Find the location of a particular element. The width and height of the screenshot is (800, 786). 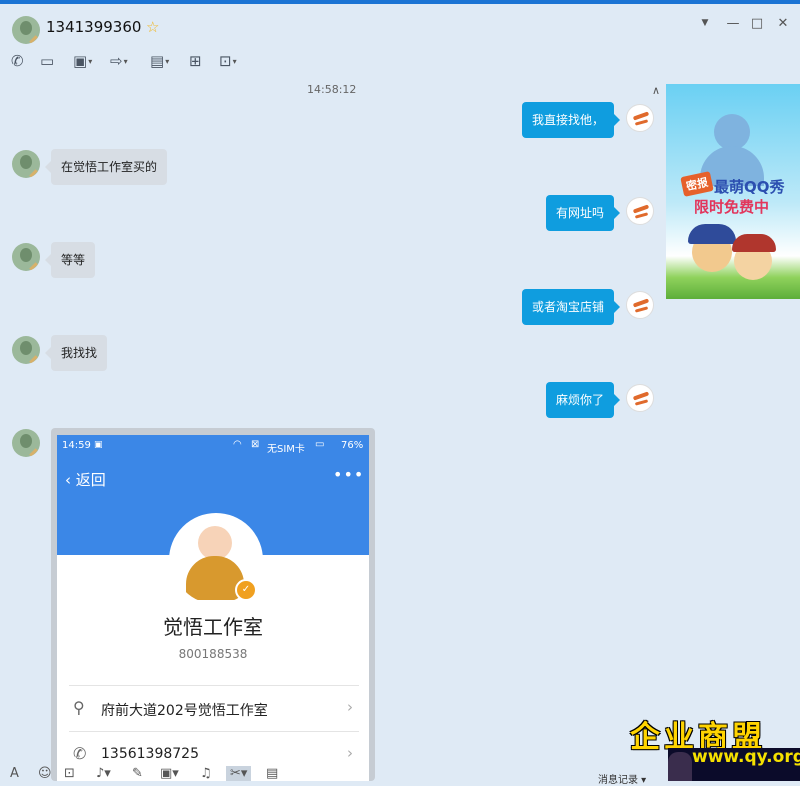

title-bar: 1341399360 ☆ ▼ — □ ✕ is located at coordinates (400, 28).